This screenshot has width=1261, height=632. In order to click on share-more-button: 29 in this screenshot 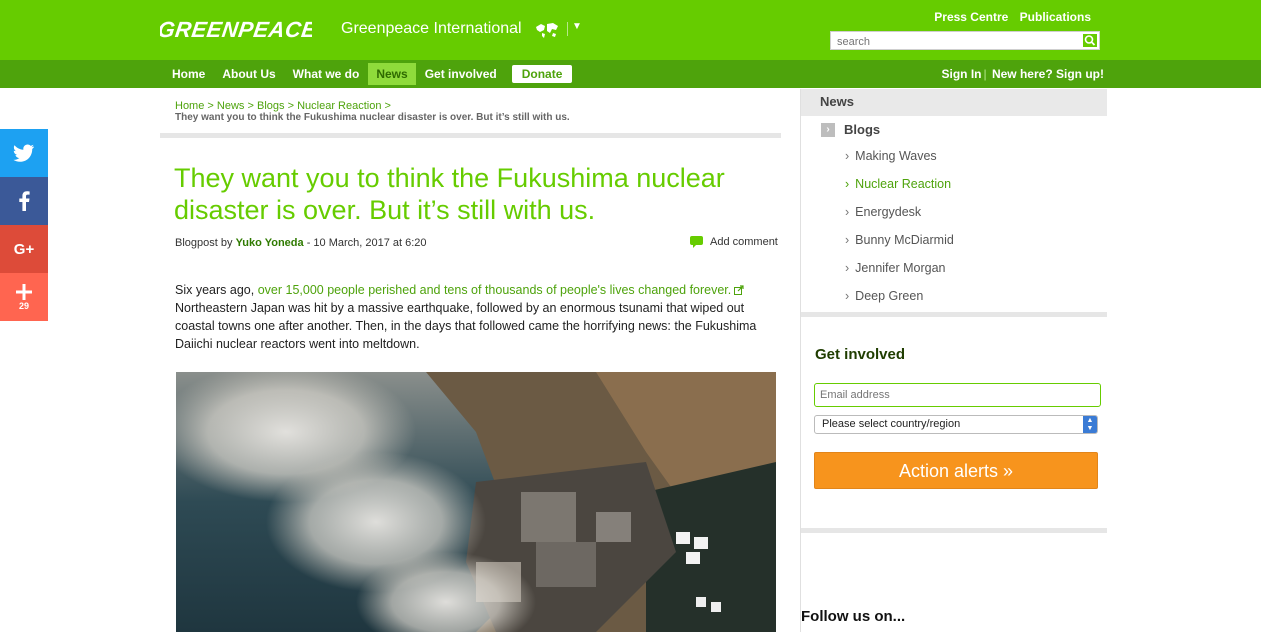, I will do `click(24, 297)`.